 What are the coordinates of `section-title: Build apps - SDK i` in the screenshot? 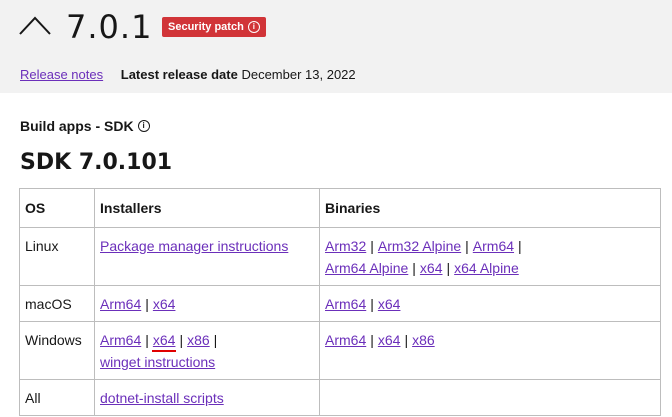 It's located at (85, 126).